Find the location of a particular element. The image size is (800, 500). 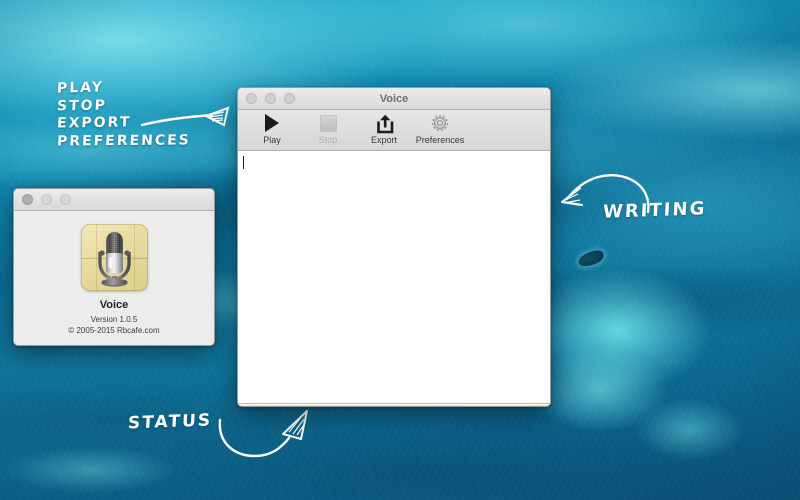

annotation-preferences: PREFERENCES is located at coordinates (124, 141).